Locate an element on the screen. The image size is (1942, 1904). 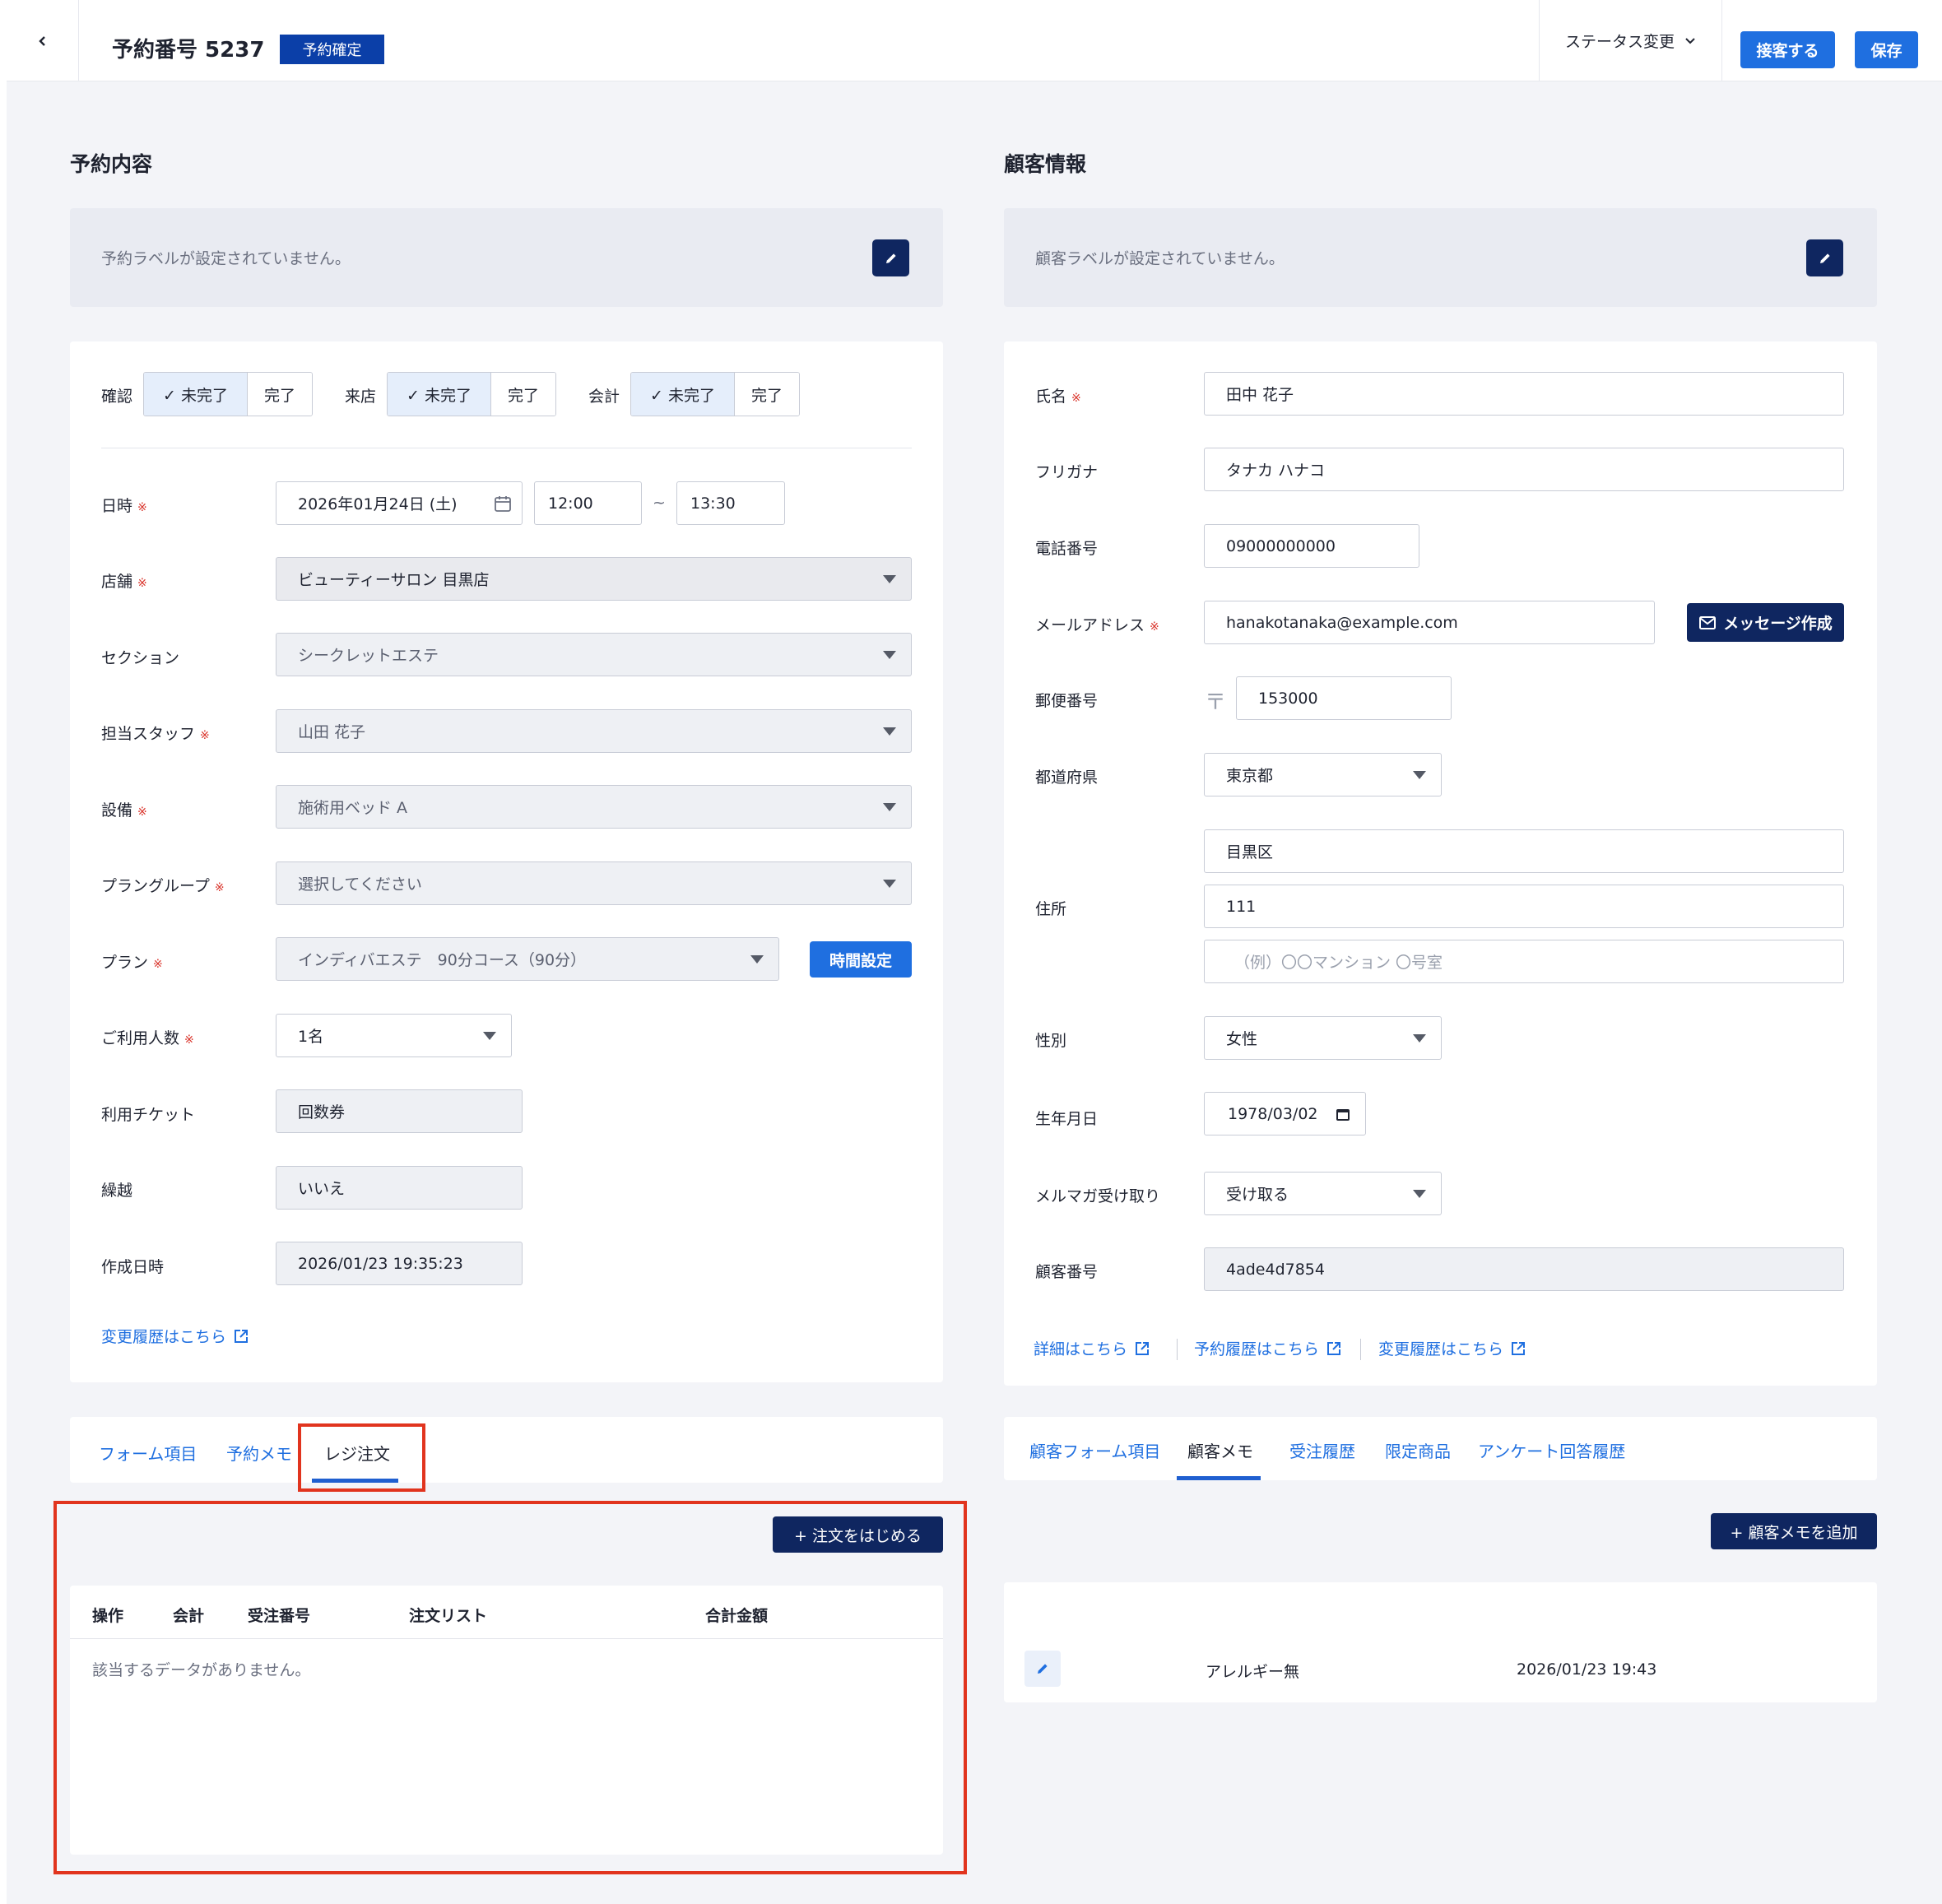
pref-select: 東京都 is located at coordinates (1323, 774).